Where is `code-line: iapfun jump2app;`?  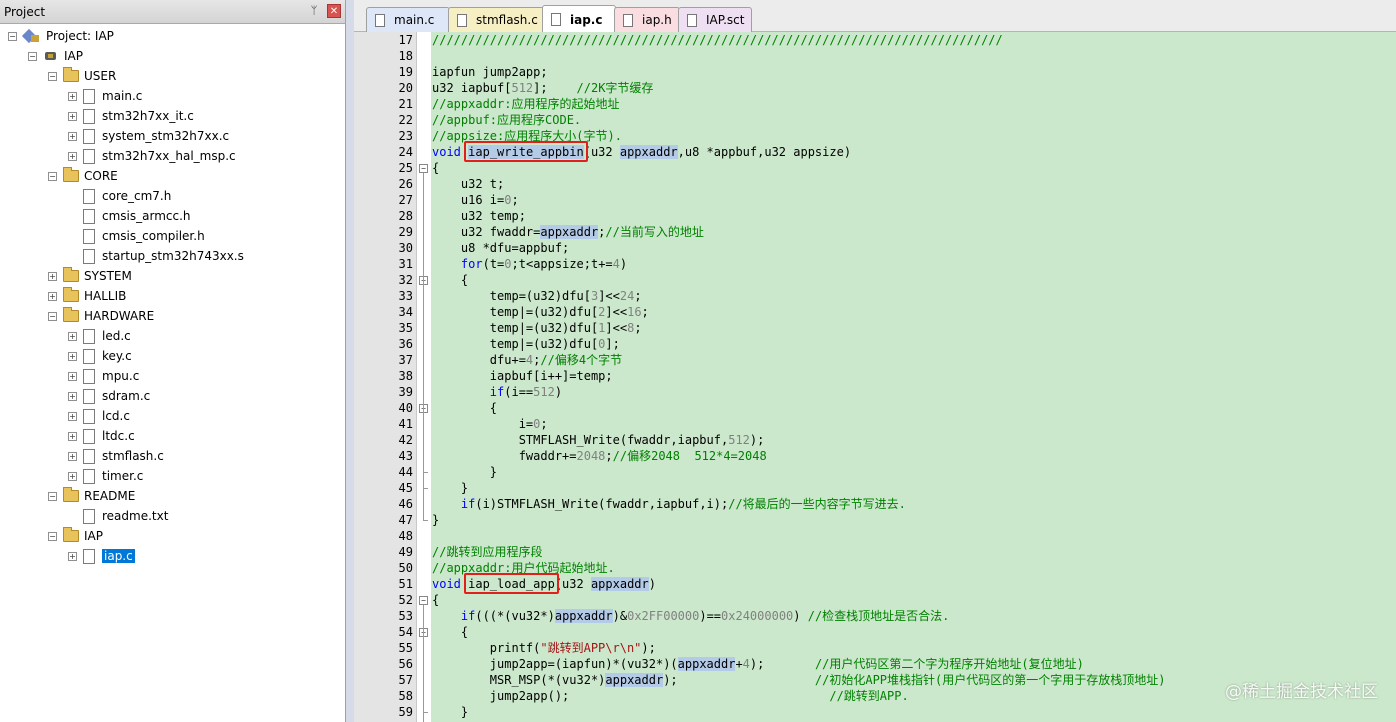 code-line: iapfun jump2app; is located at coordinates (490, 72).